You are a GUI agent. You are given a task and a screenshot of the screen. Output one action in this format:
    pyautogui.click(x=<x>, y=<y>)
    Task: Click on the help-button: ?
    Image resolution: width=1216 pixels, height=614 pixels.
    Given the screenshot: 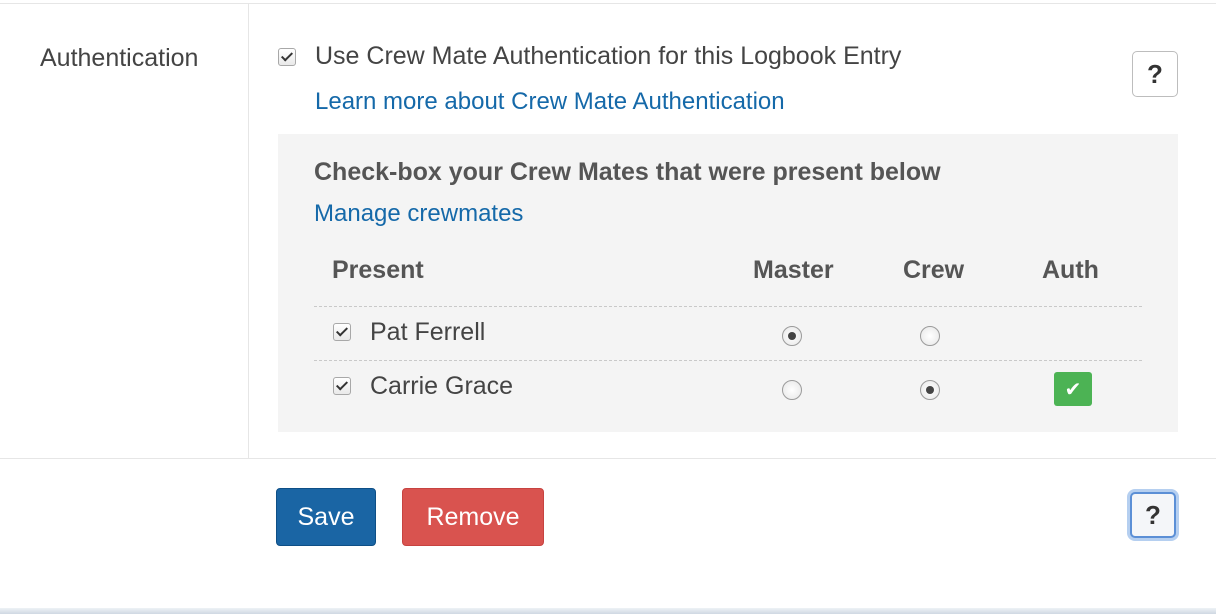 What is the action you would take?
    pyautogui.click(x=1155, y=74)
    